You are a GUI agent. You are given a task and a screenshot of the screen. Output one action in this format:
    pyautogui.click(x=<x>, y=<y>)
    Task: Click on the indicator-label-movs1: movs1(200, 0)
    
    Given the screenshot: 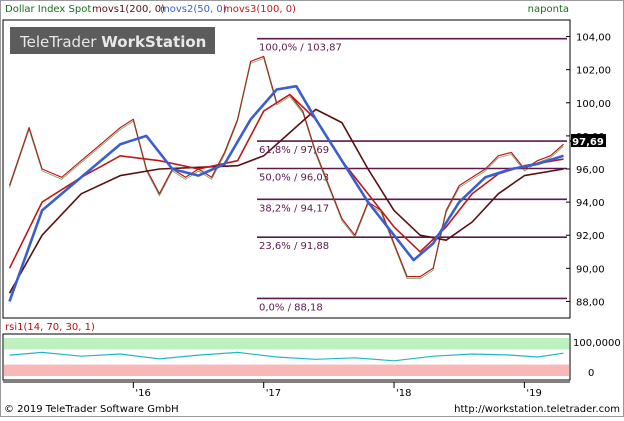 What is the action you would take?
    pyautogui.click(x=128, y=9)
    